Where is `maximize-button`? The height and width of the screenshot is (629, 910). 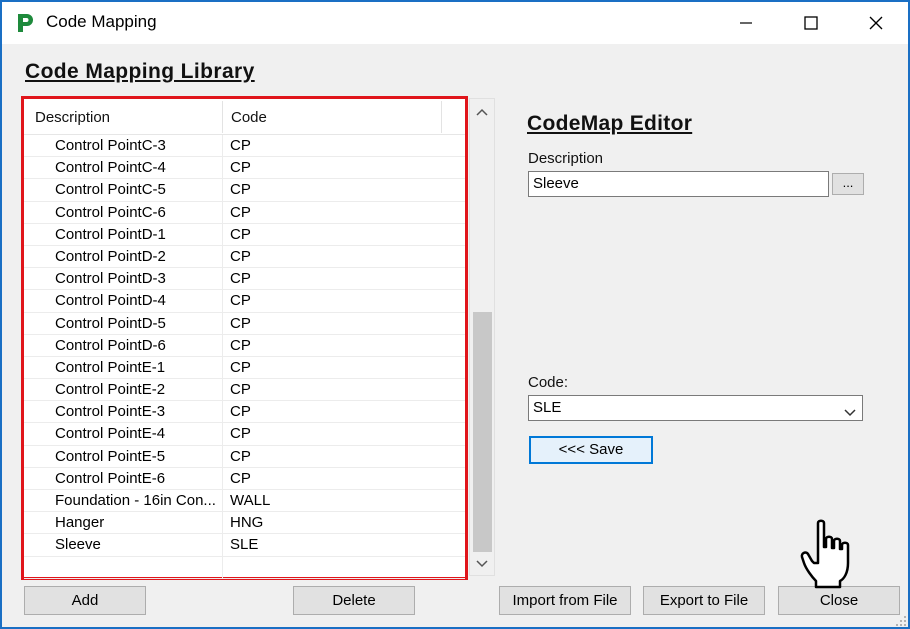 maximize-button is located at coordinates (811, 23).